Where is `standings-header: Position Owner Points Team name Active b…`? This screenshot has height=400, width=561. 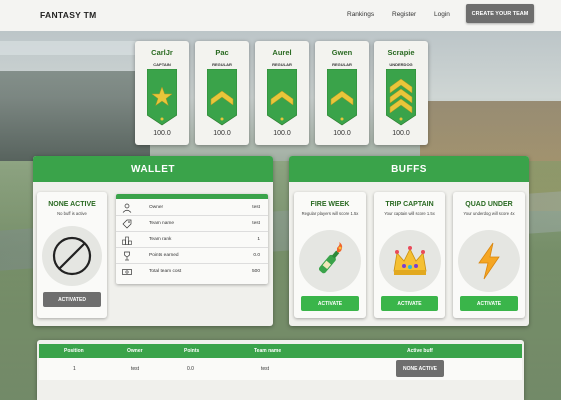 standings-header: Position Owner Points Team name Active b… is located at coordinates (280, 351).